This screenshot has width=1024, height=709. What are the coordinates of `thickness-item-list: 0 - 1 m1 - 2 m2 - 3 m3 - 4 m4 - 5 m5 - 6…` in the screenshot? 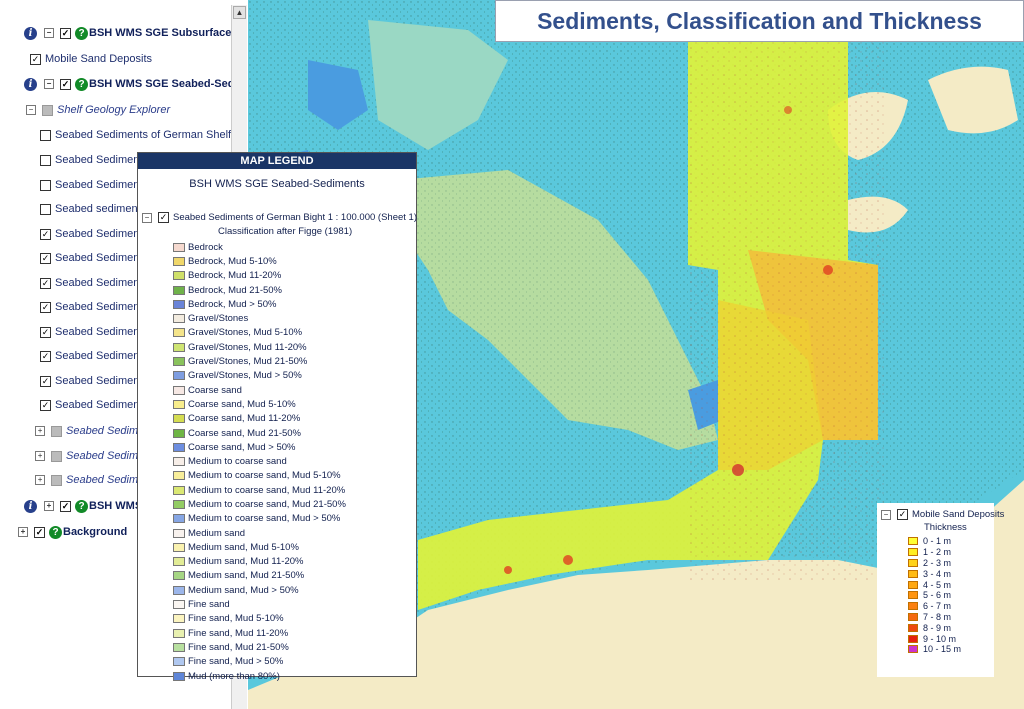 It's located at (934, 595).